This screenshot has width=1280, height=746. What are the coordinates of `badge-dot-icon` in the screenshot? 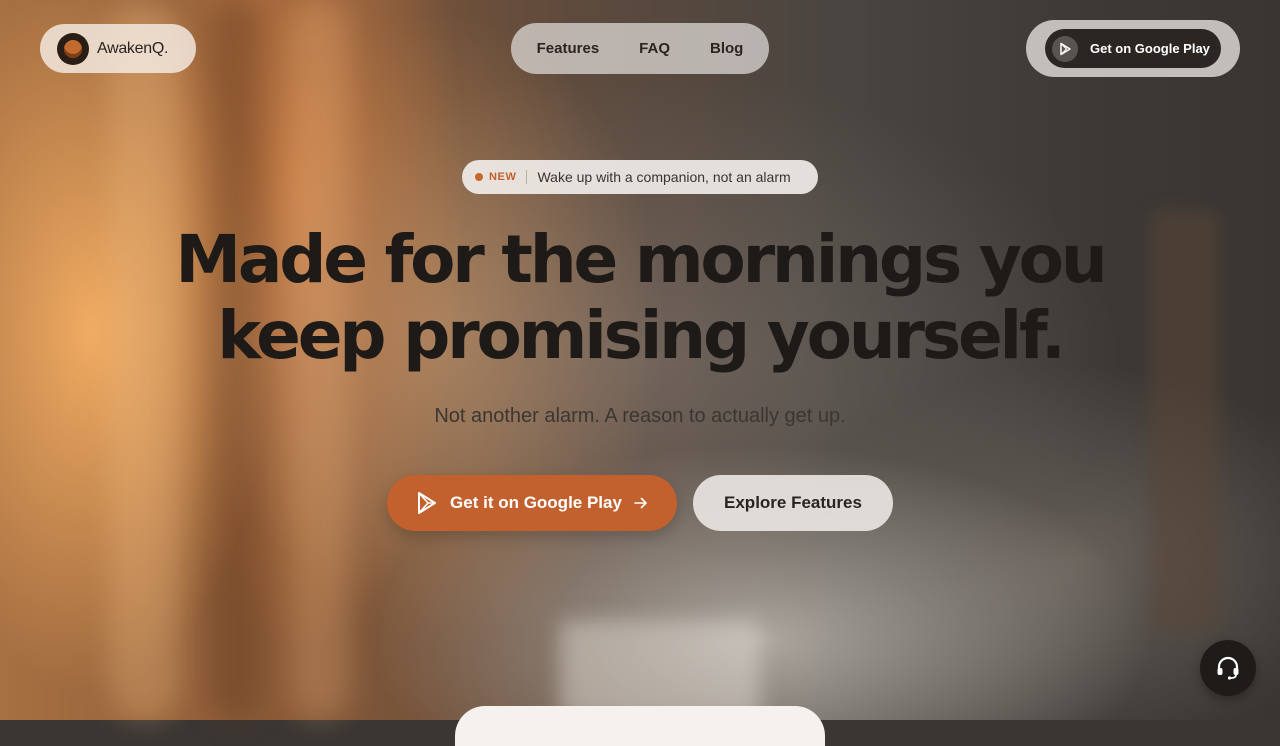 It's located at (479, 177).